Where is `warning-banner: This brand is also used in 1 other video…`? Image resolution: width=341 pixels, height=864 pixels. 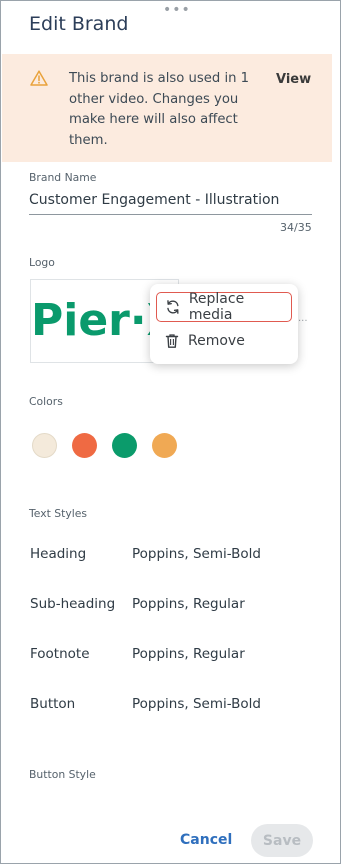 warning-banner: This brand is also used in 1 other video… is located at coordinates (167, 108).